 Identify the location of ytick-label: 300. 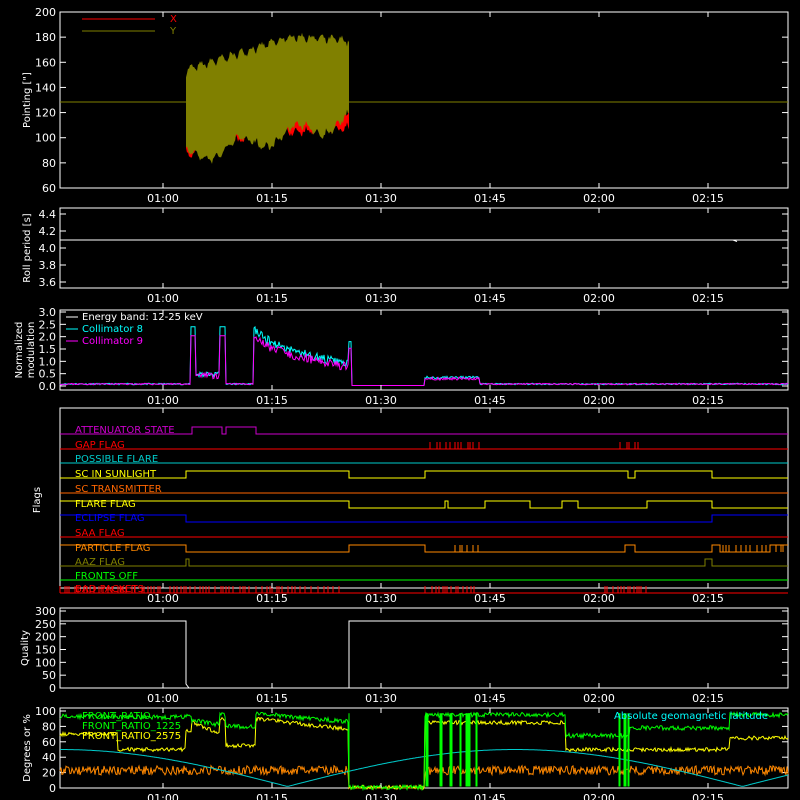
(45, 611).